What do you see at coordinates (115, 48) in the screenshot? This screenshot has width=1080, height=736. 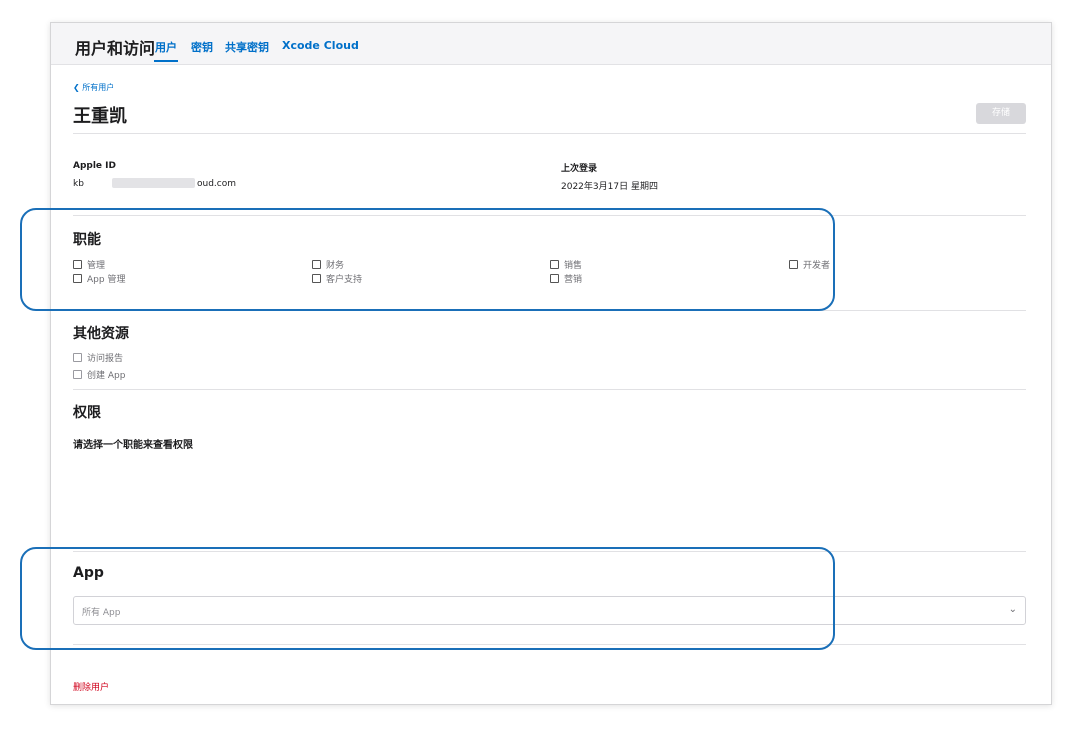 I see `app-title: 用户和访问` at bounding box center [115, 48].